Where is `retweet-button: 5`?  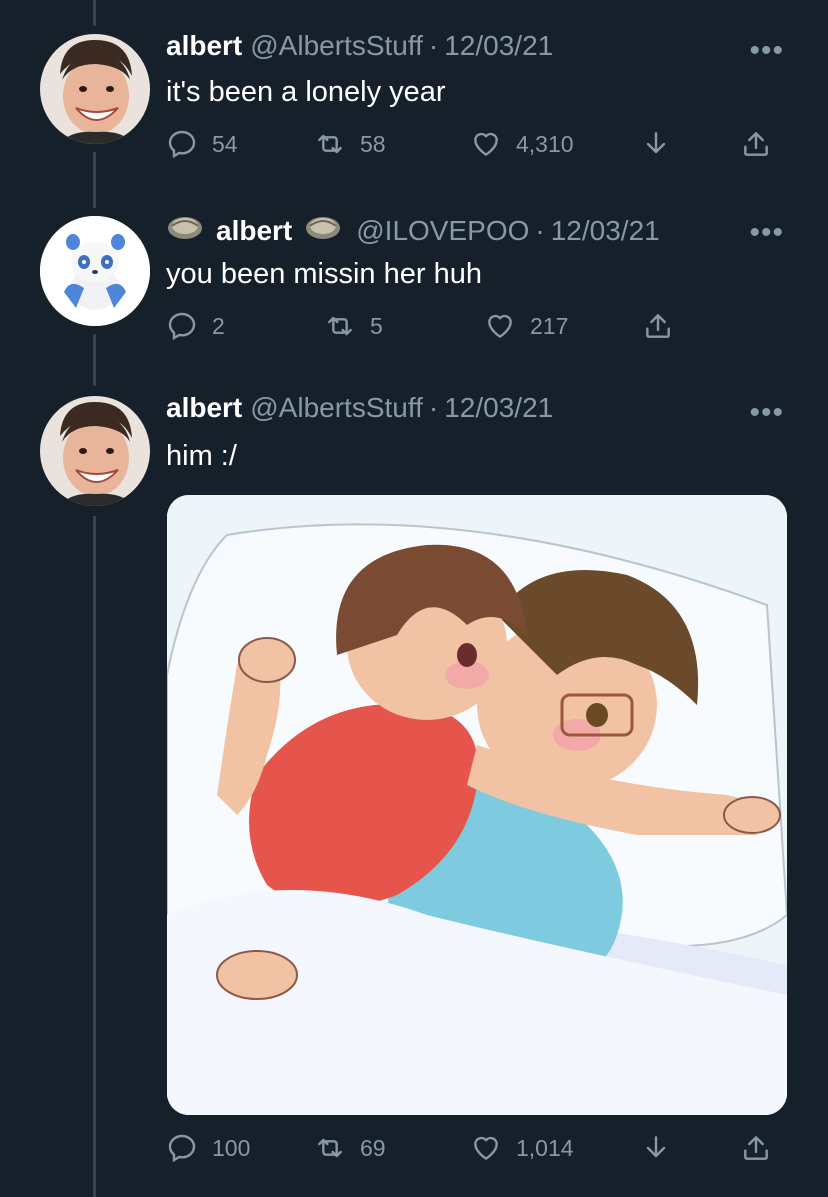 retweet-button: 5 is located at coordinates (353, 326).